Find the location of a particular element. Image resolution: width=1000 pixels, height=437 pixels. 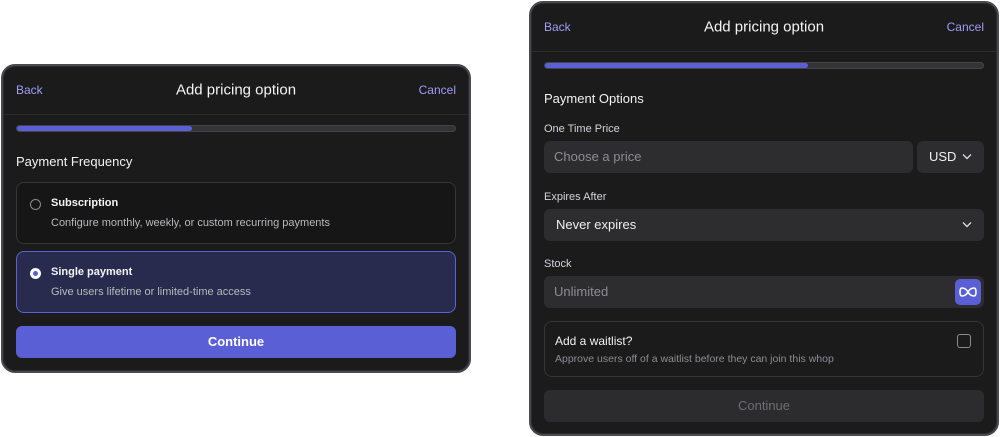

infinity-icon is located at coordinates (968, 292).